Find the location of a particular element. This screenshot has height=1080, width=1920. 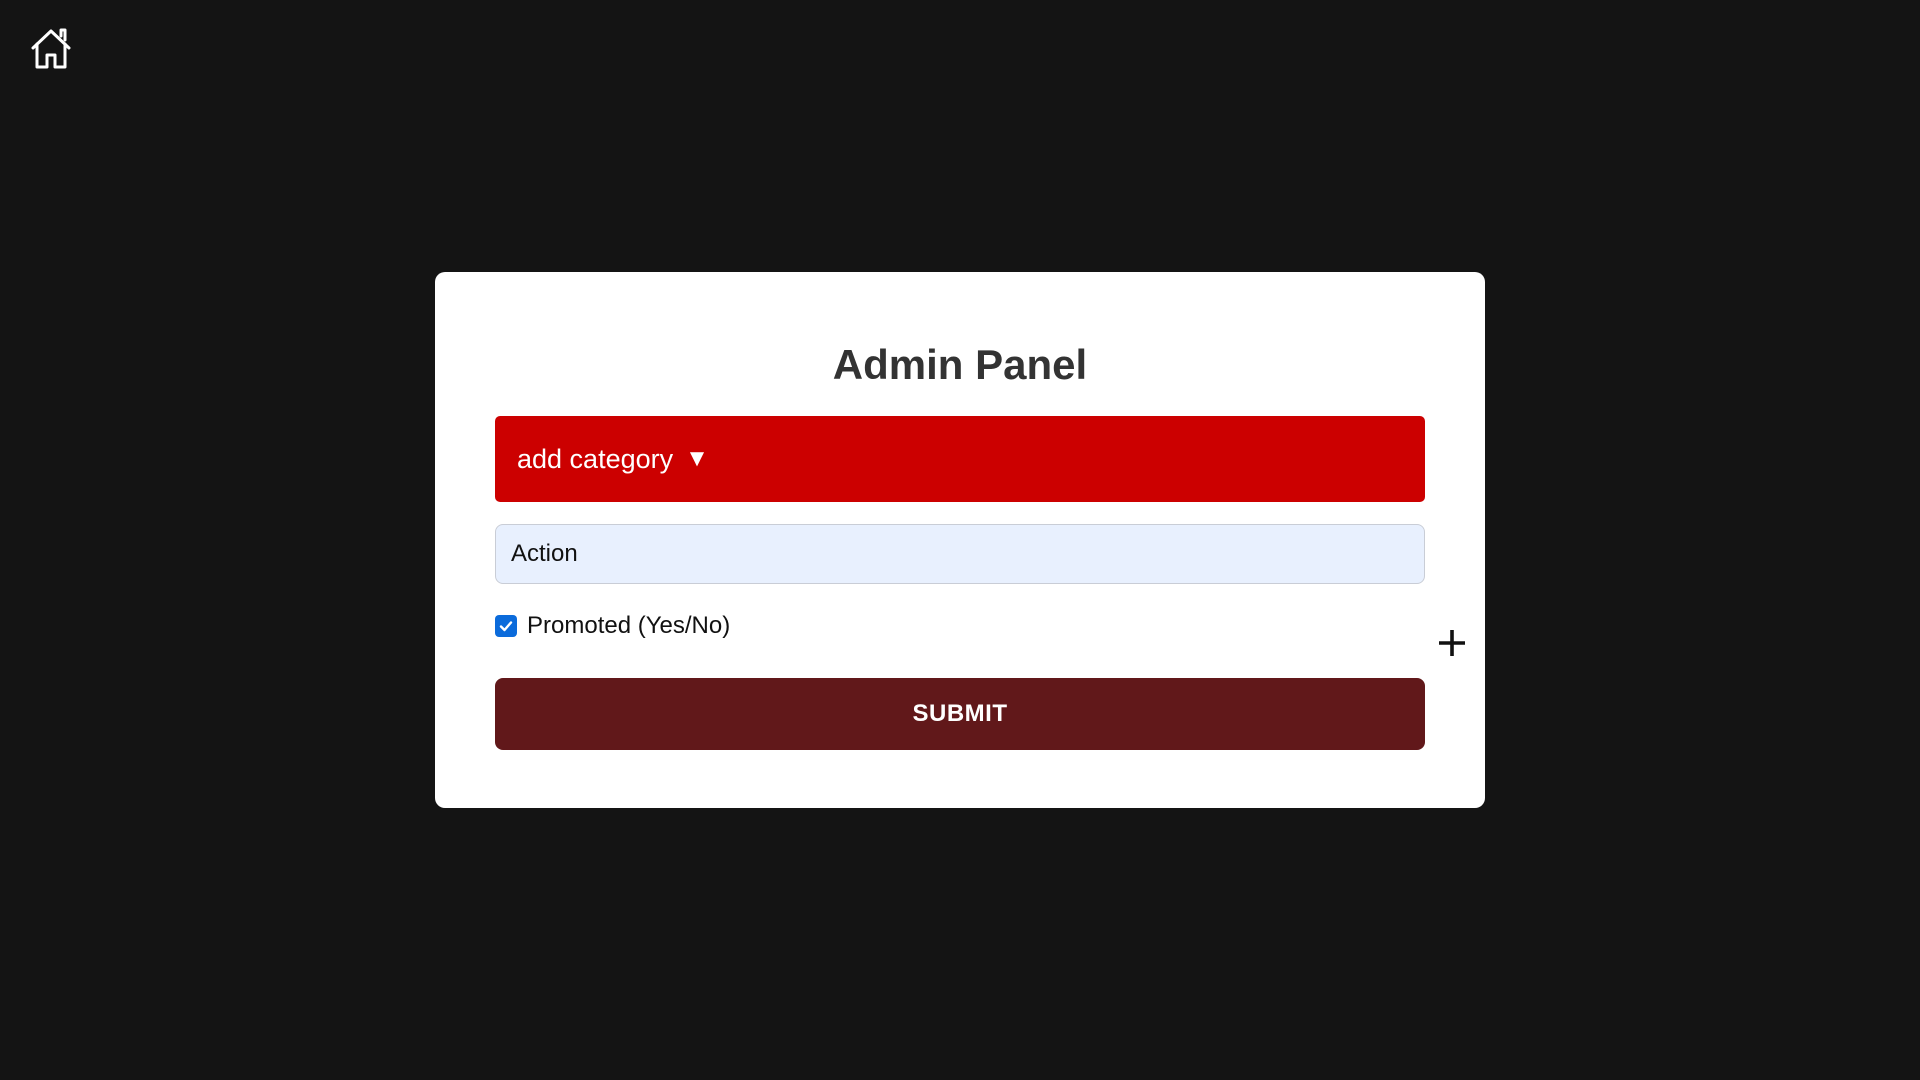

home-icon is located at coordinates (51, 49).